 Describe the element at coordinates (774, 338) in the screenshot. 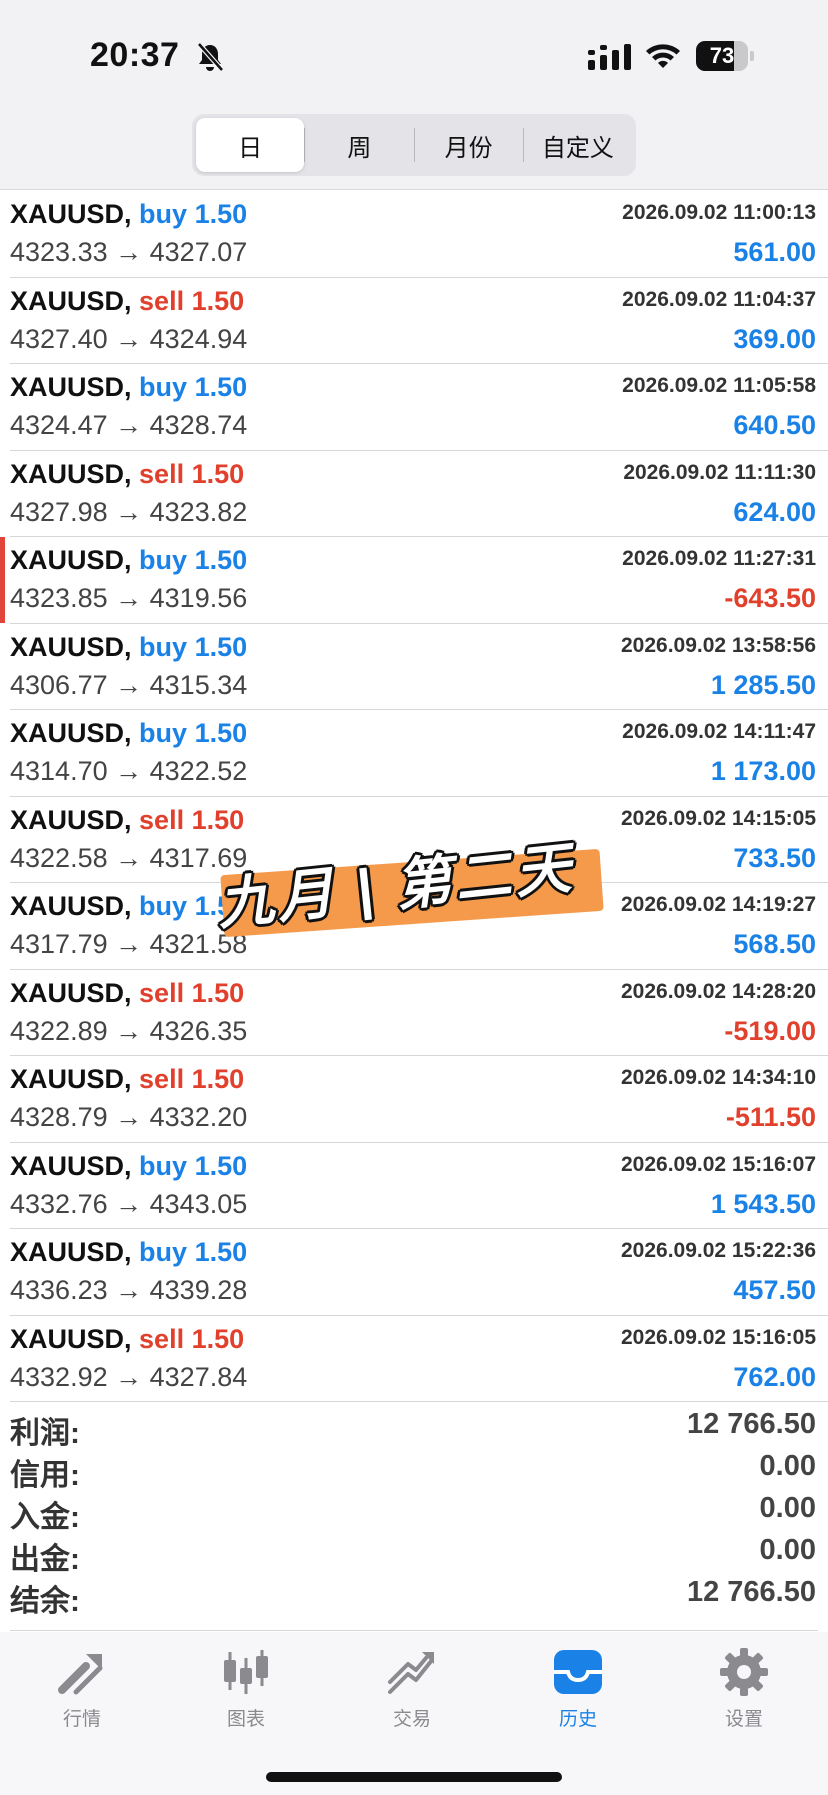

I see `trade-profit: 369.00` at that location.